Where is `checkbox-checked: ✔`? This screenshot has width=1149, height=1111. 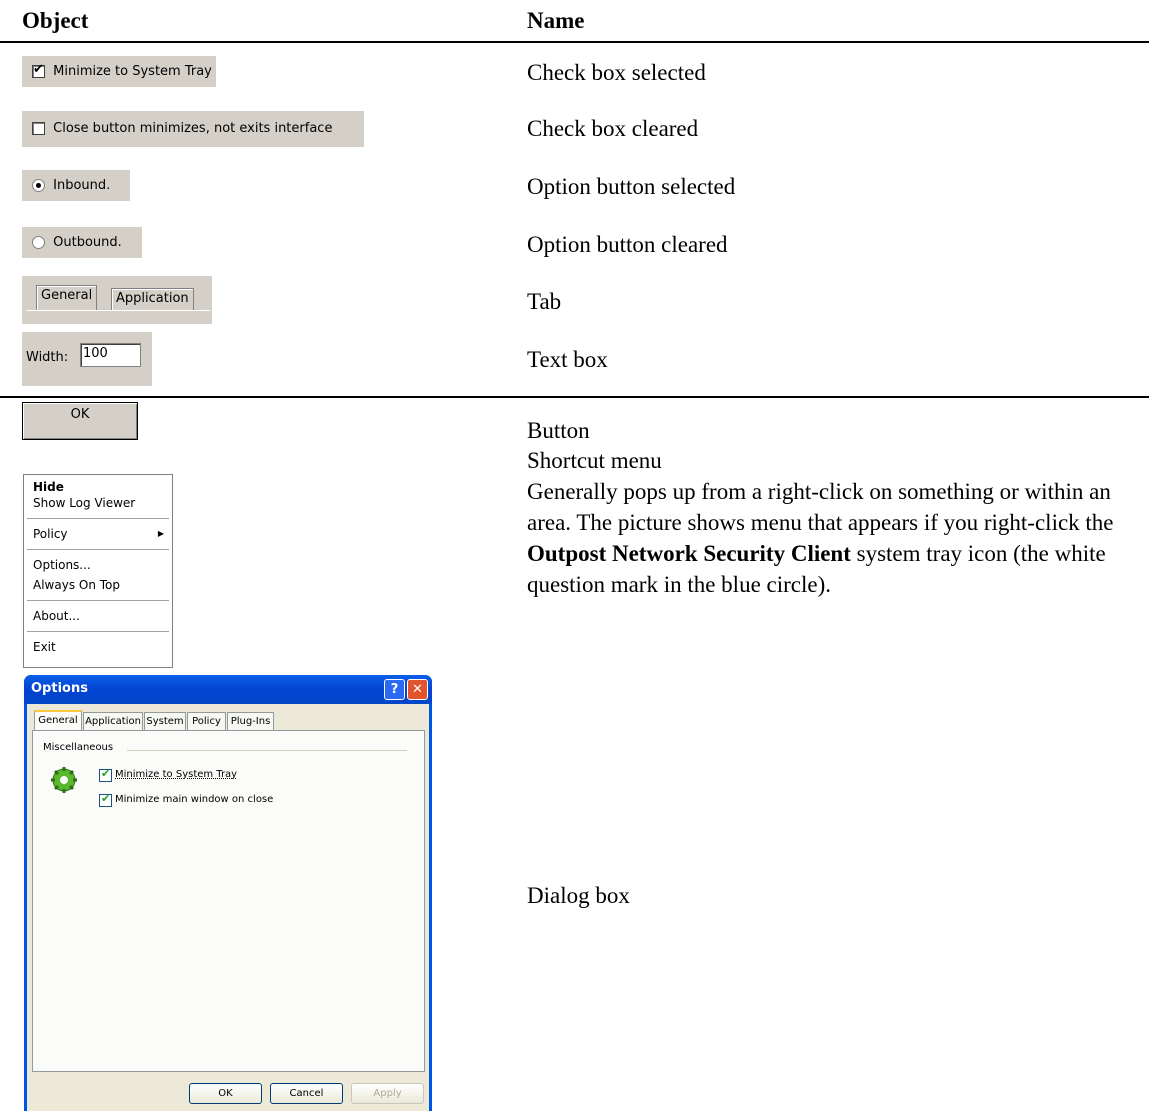 checkbox-checked: ✔ is located at coordinates (38, 70).